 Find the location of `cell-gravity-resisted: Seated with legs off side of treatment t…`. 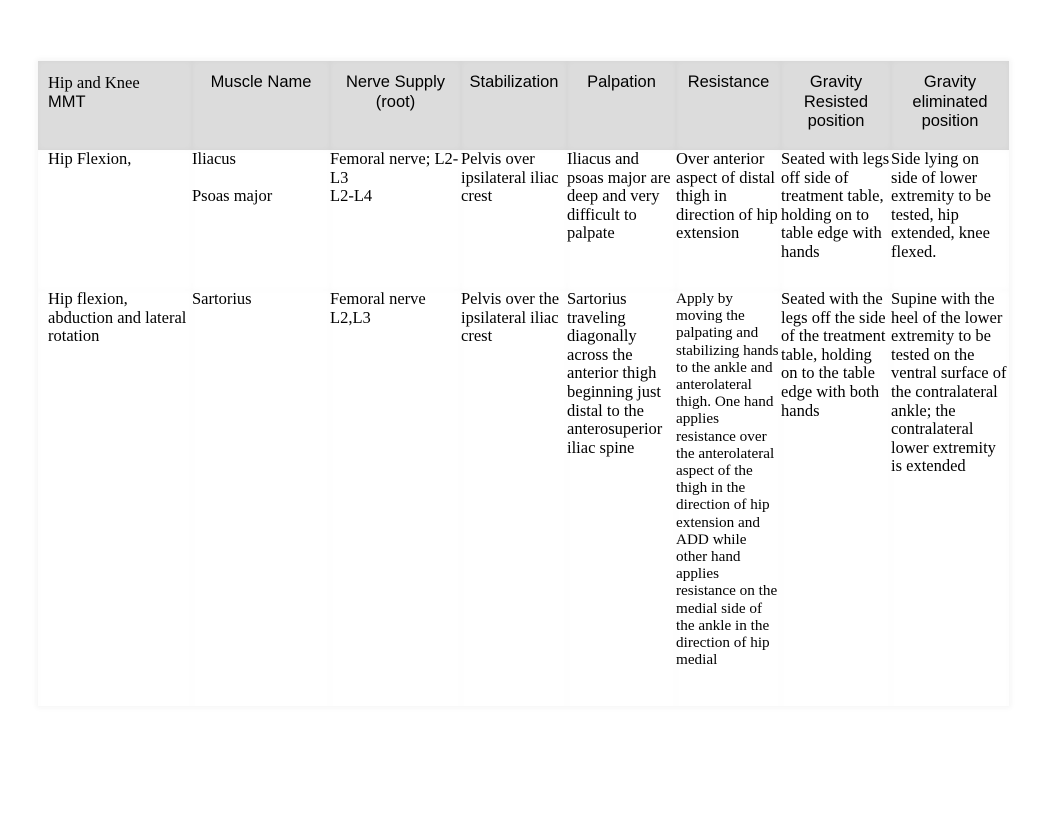

cell-gravity-resisted: Seated with legs off side of treatment t… is located at coordinates (836, 219).